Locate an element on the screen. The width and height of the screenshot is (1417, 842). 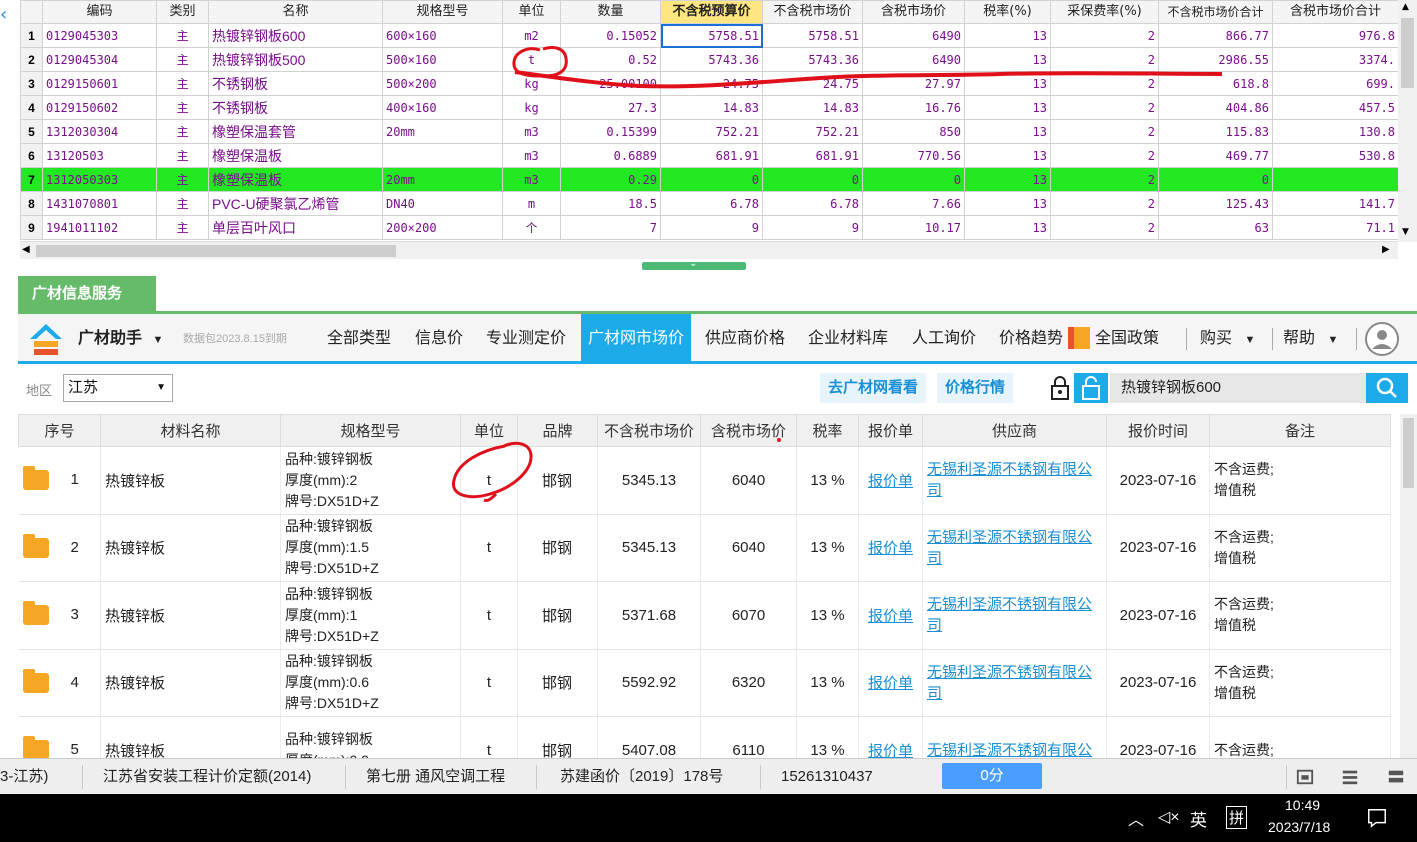
grid-cell-budget: 14.83 is located at coordinates (711, 107).